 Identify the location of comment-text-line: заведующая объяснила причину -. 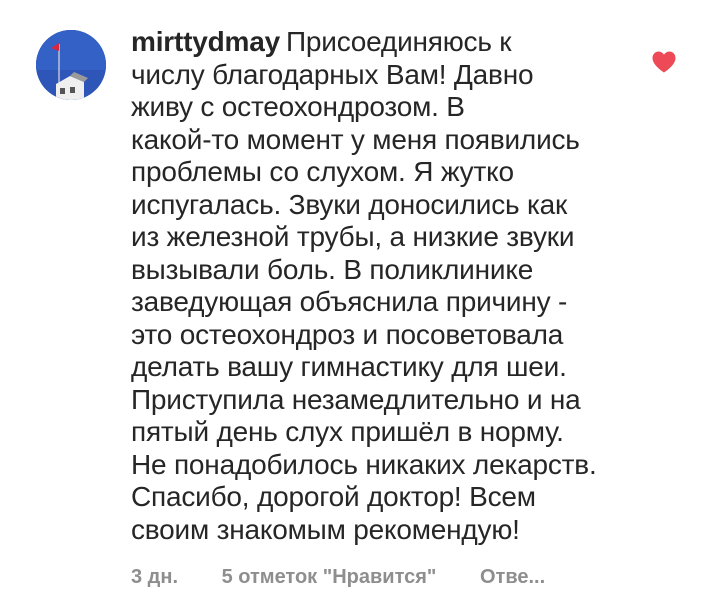
(349, 301).